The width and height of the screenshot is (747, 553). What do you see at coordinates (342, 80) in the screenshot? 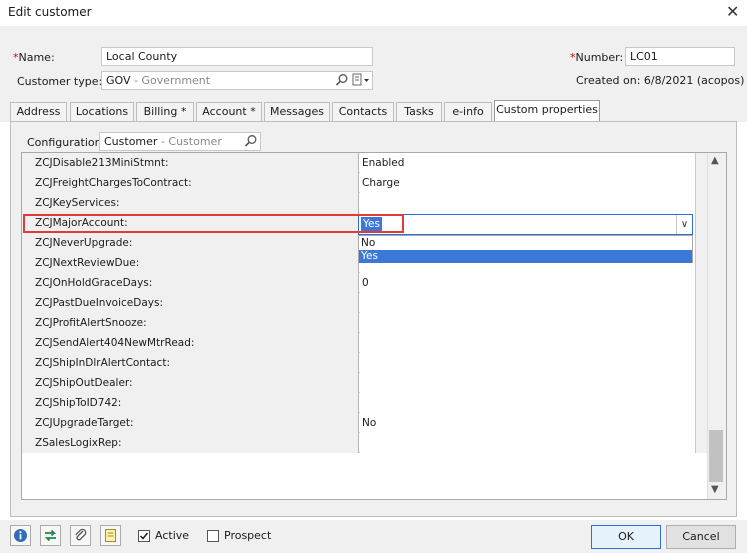
I see `search-icon` at bounding box center [342, 80].